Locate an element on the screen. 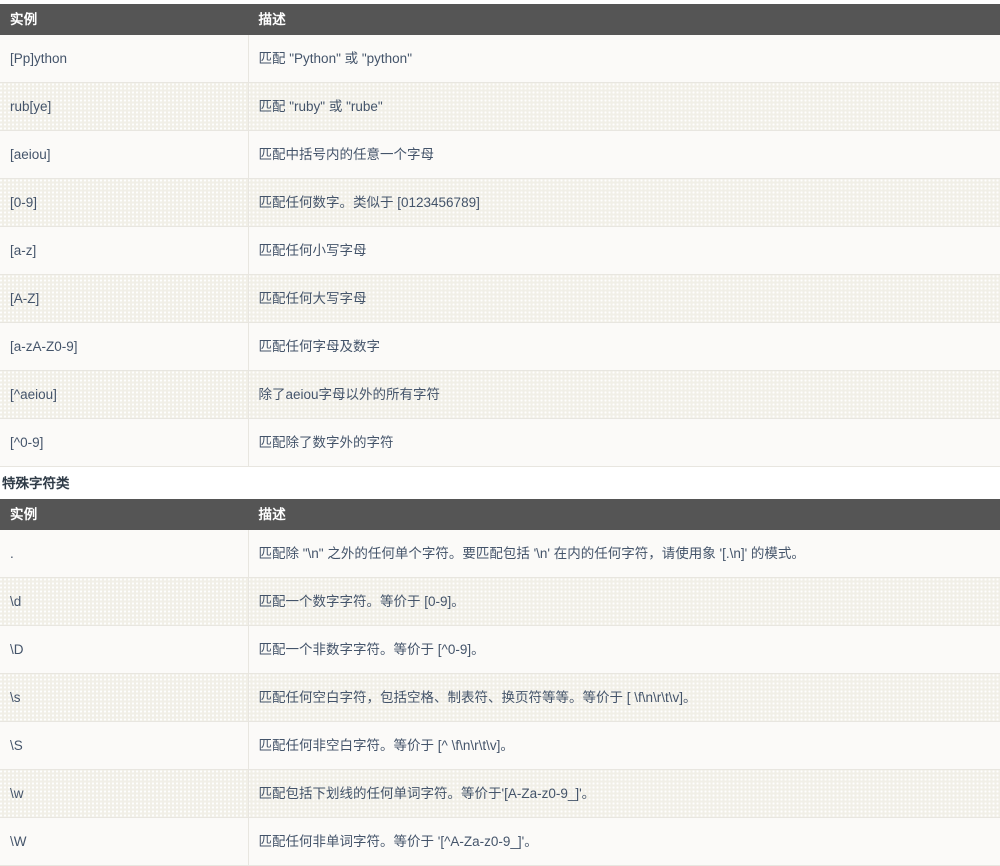 This screenshot has height=866, width=1000. table-row: [a-z] 匹配任何小写字母 is located at coordinates (500, 250).